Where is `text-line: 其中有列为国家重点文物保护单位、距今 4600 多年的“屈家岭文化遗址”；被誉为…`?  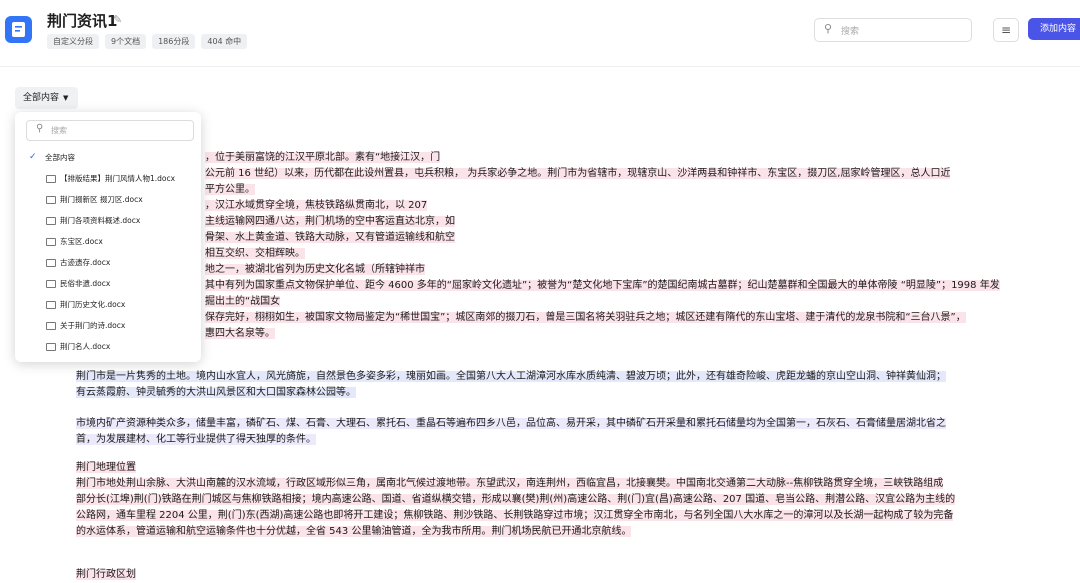
text-line: 其中有列为国家重点文物保护单位、距今 4600 多年的“屈家岭文化遗址”；被誉为… is located at coordinates (602, 293).